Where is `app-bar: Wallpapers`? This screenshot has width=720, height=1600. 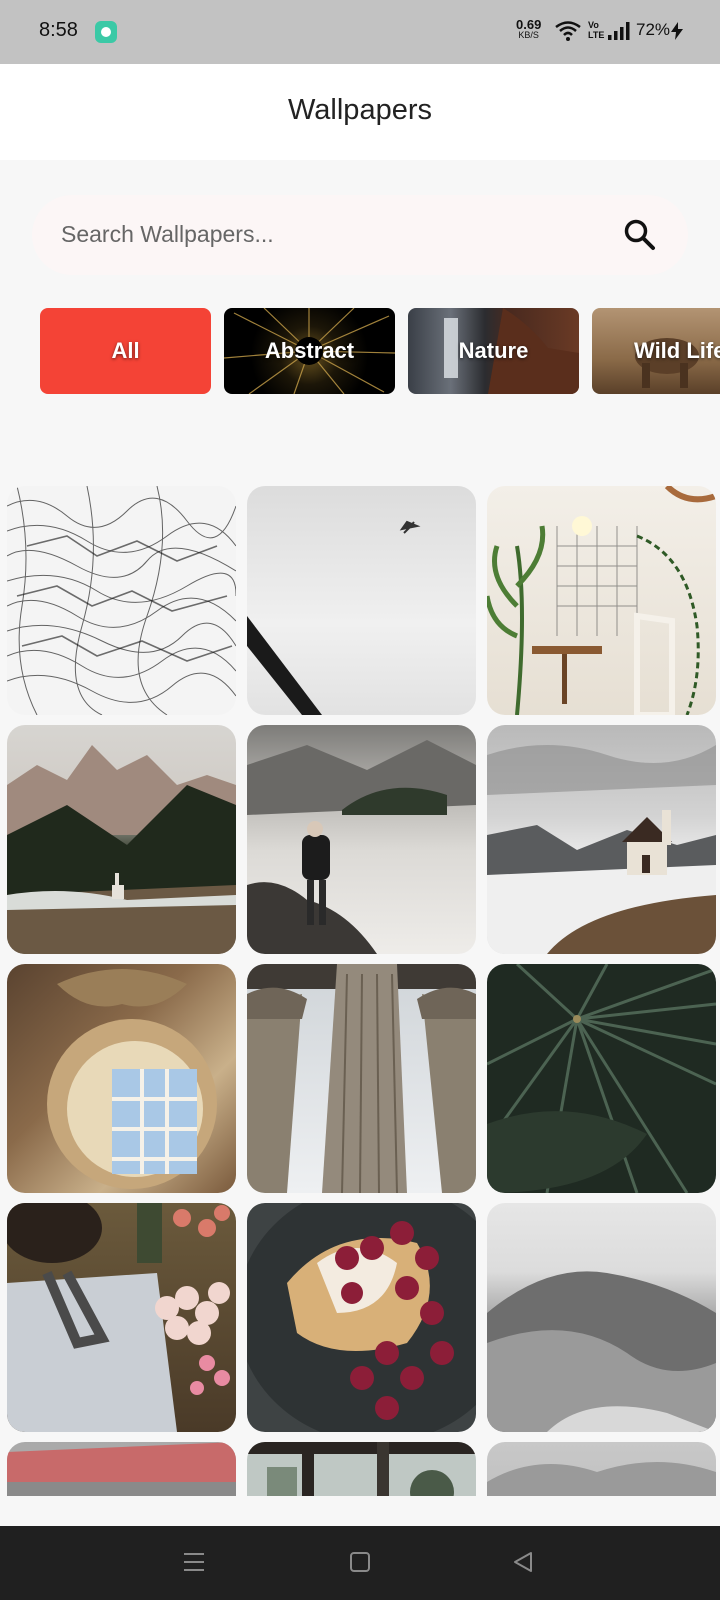 app-bar: Wallpapers is located at coordinates (360, 112).